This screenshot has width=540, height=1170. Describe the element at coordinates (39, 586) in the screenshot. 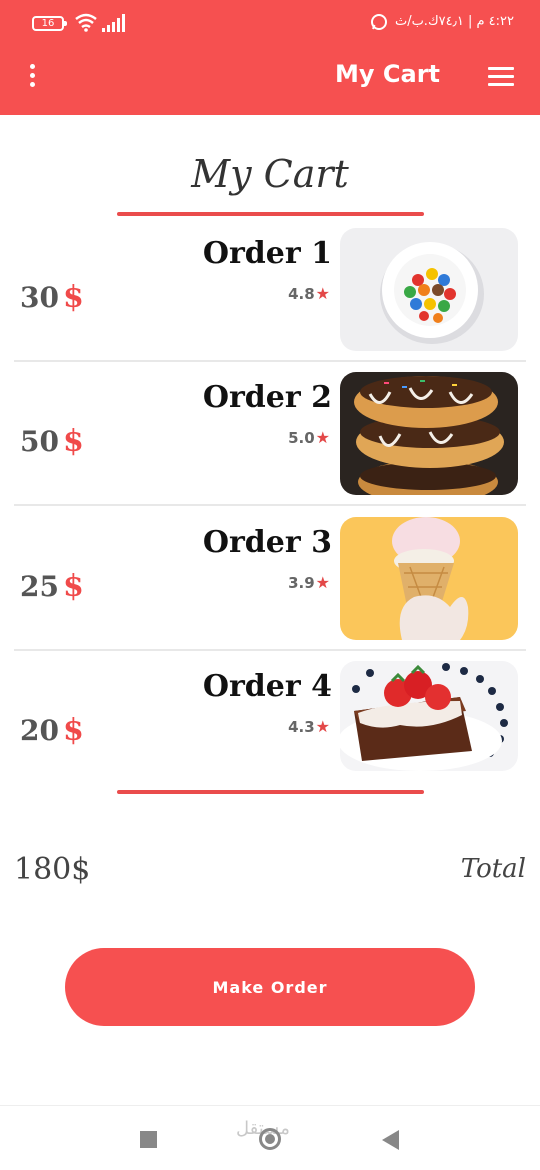

I see `price-value: 25` at that location.